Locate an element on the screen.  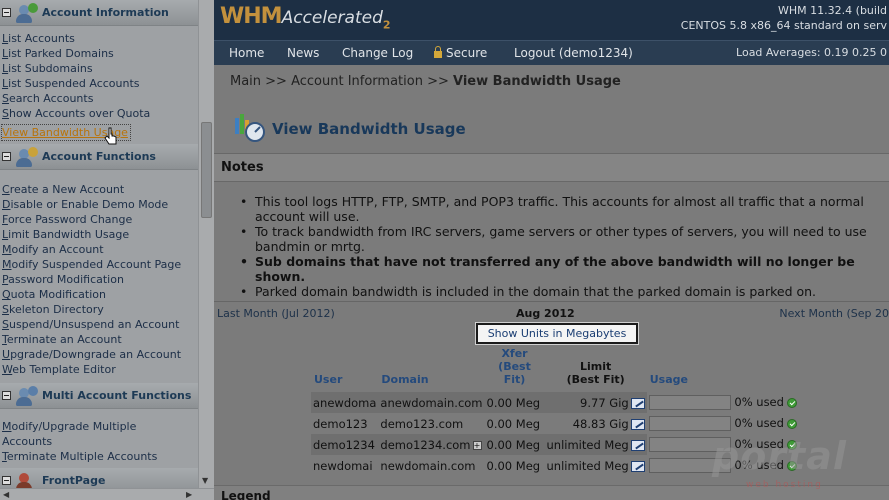
lock-icon is located at coordinates (438, 52).